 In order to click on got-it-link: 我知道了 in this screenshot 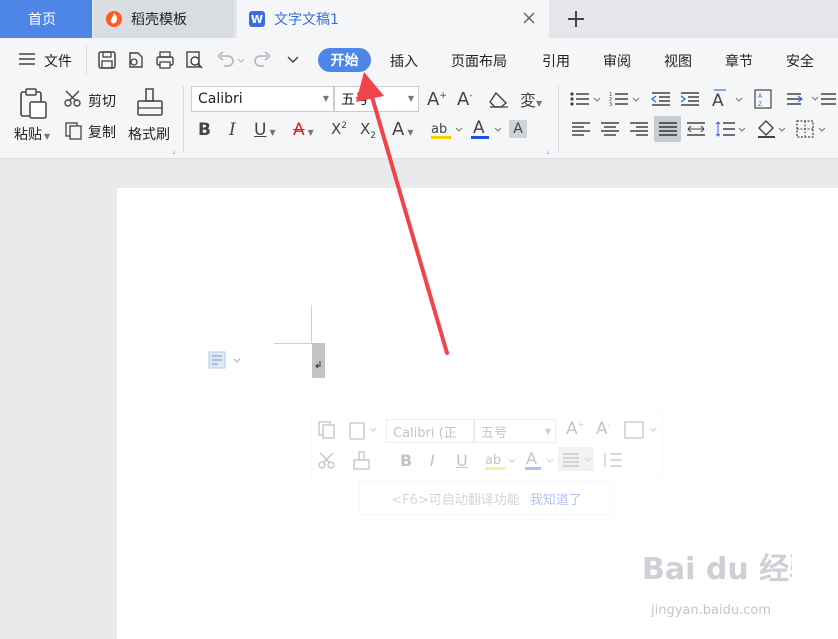, I will do `click(556, 498)`.